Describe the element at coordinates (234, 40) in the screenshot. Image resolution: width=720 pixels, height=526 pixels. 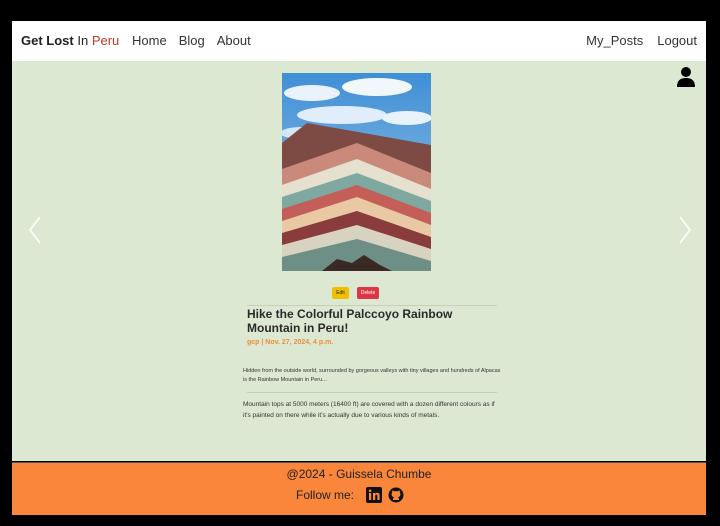
I see `nav-about: About` at that location.